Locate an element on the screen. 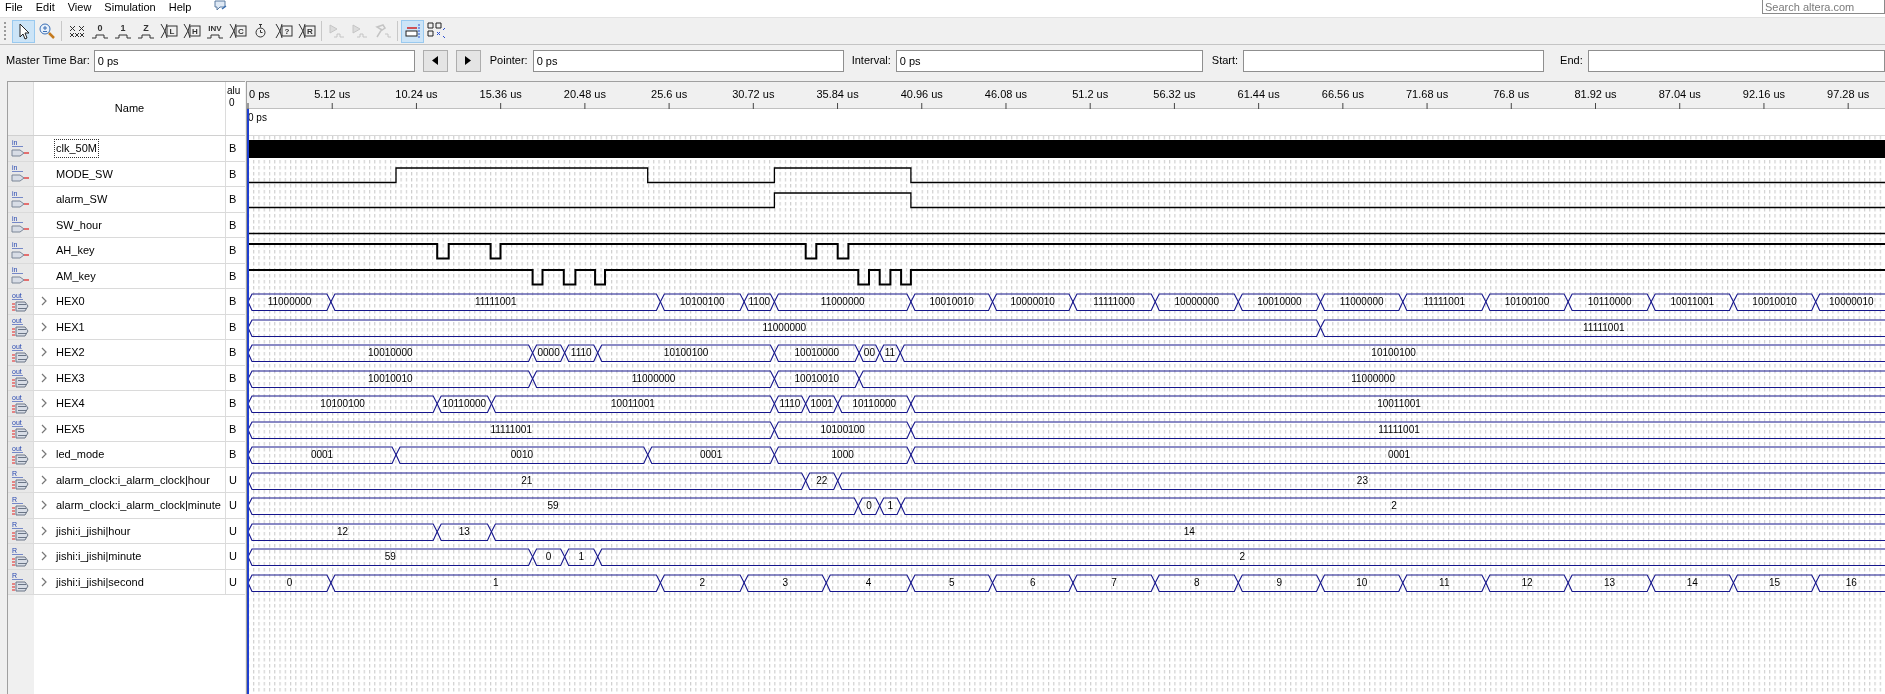 This screenshot has height=694, width=1885. snap-to-grid-icon is located at coordinates (412, 31).